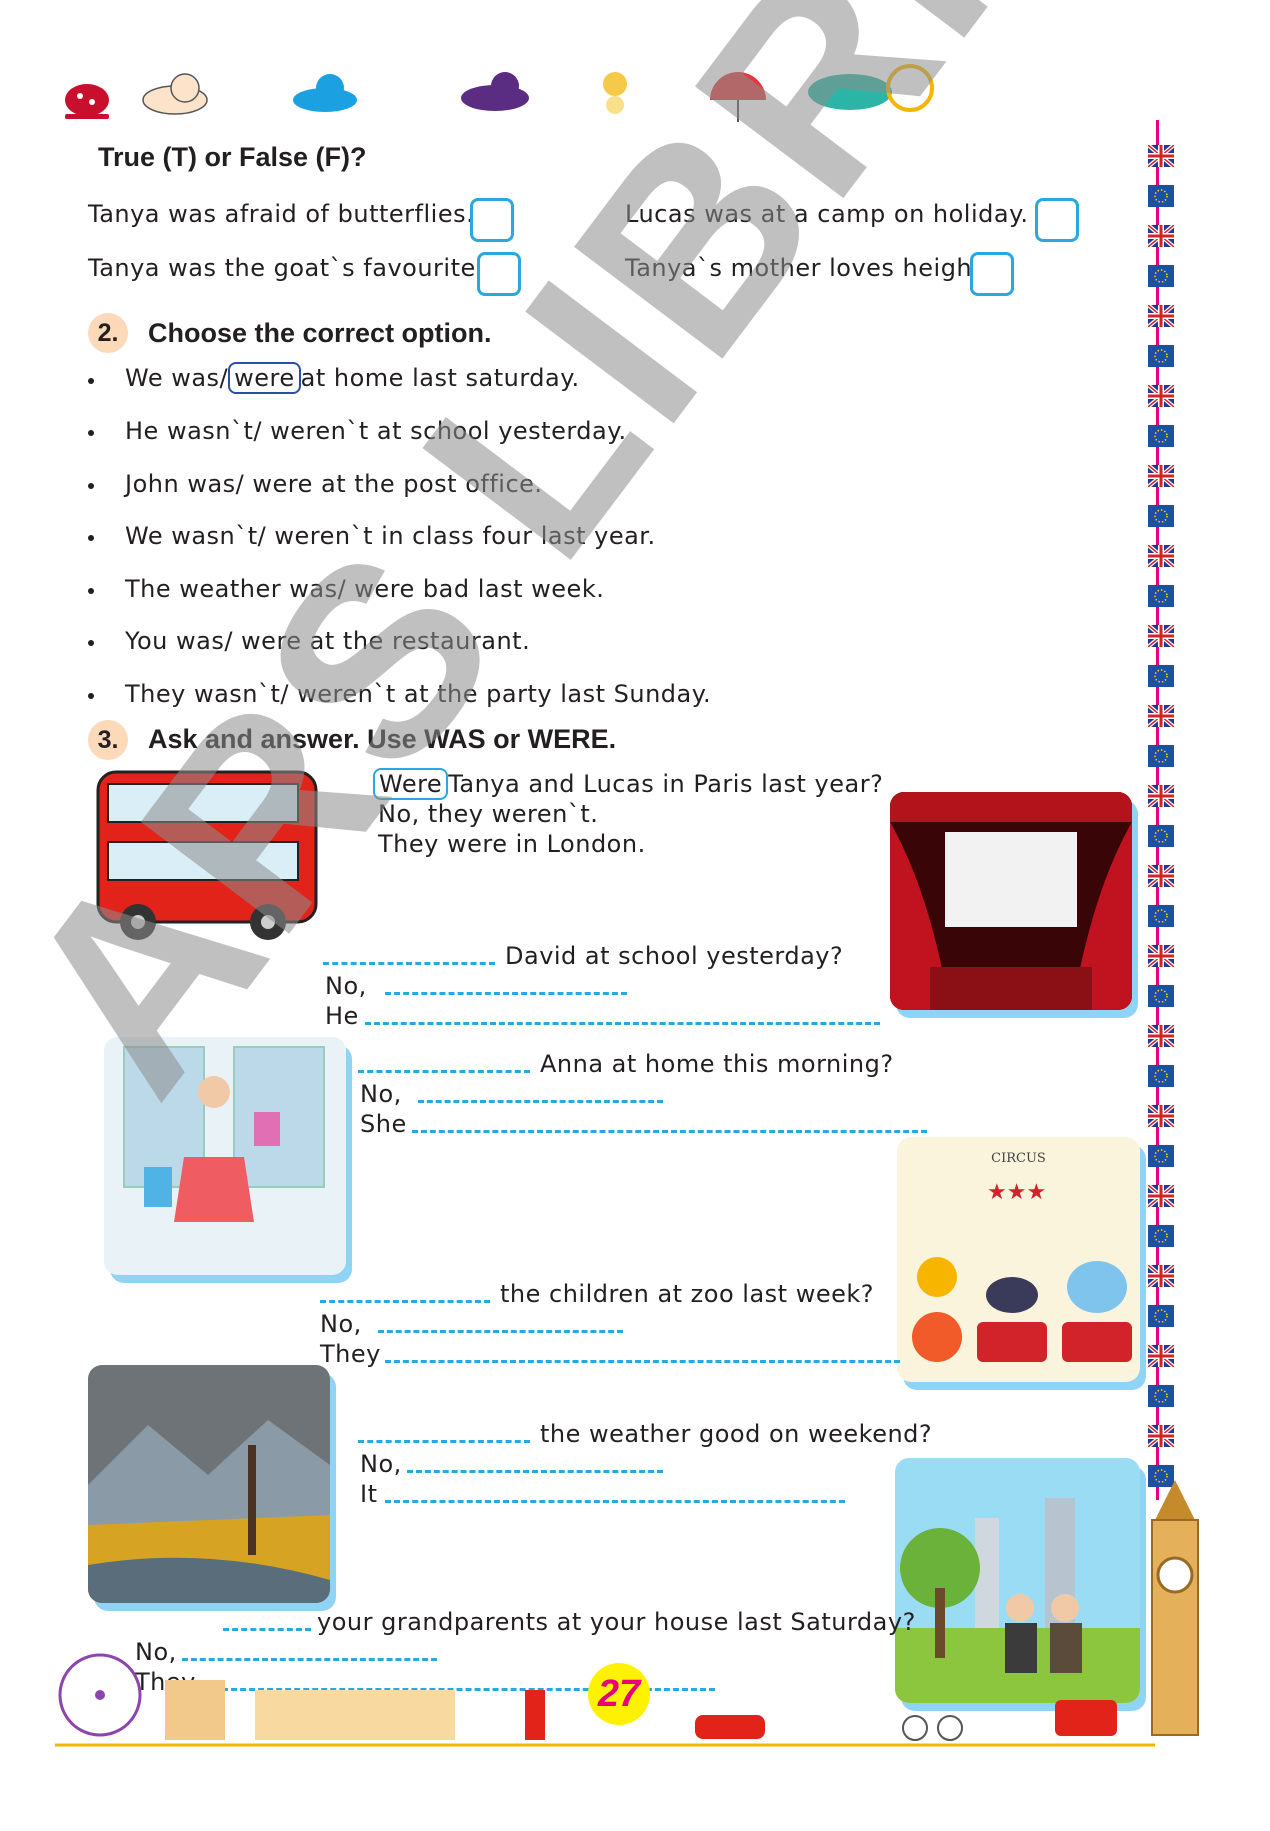 The height and width of the screenshot is (1831, 1270). Describe the element at coordinates (207, 855) in the screenshot. I see `bus-picture` at that location.